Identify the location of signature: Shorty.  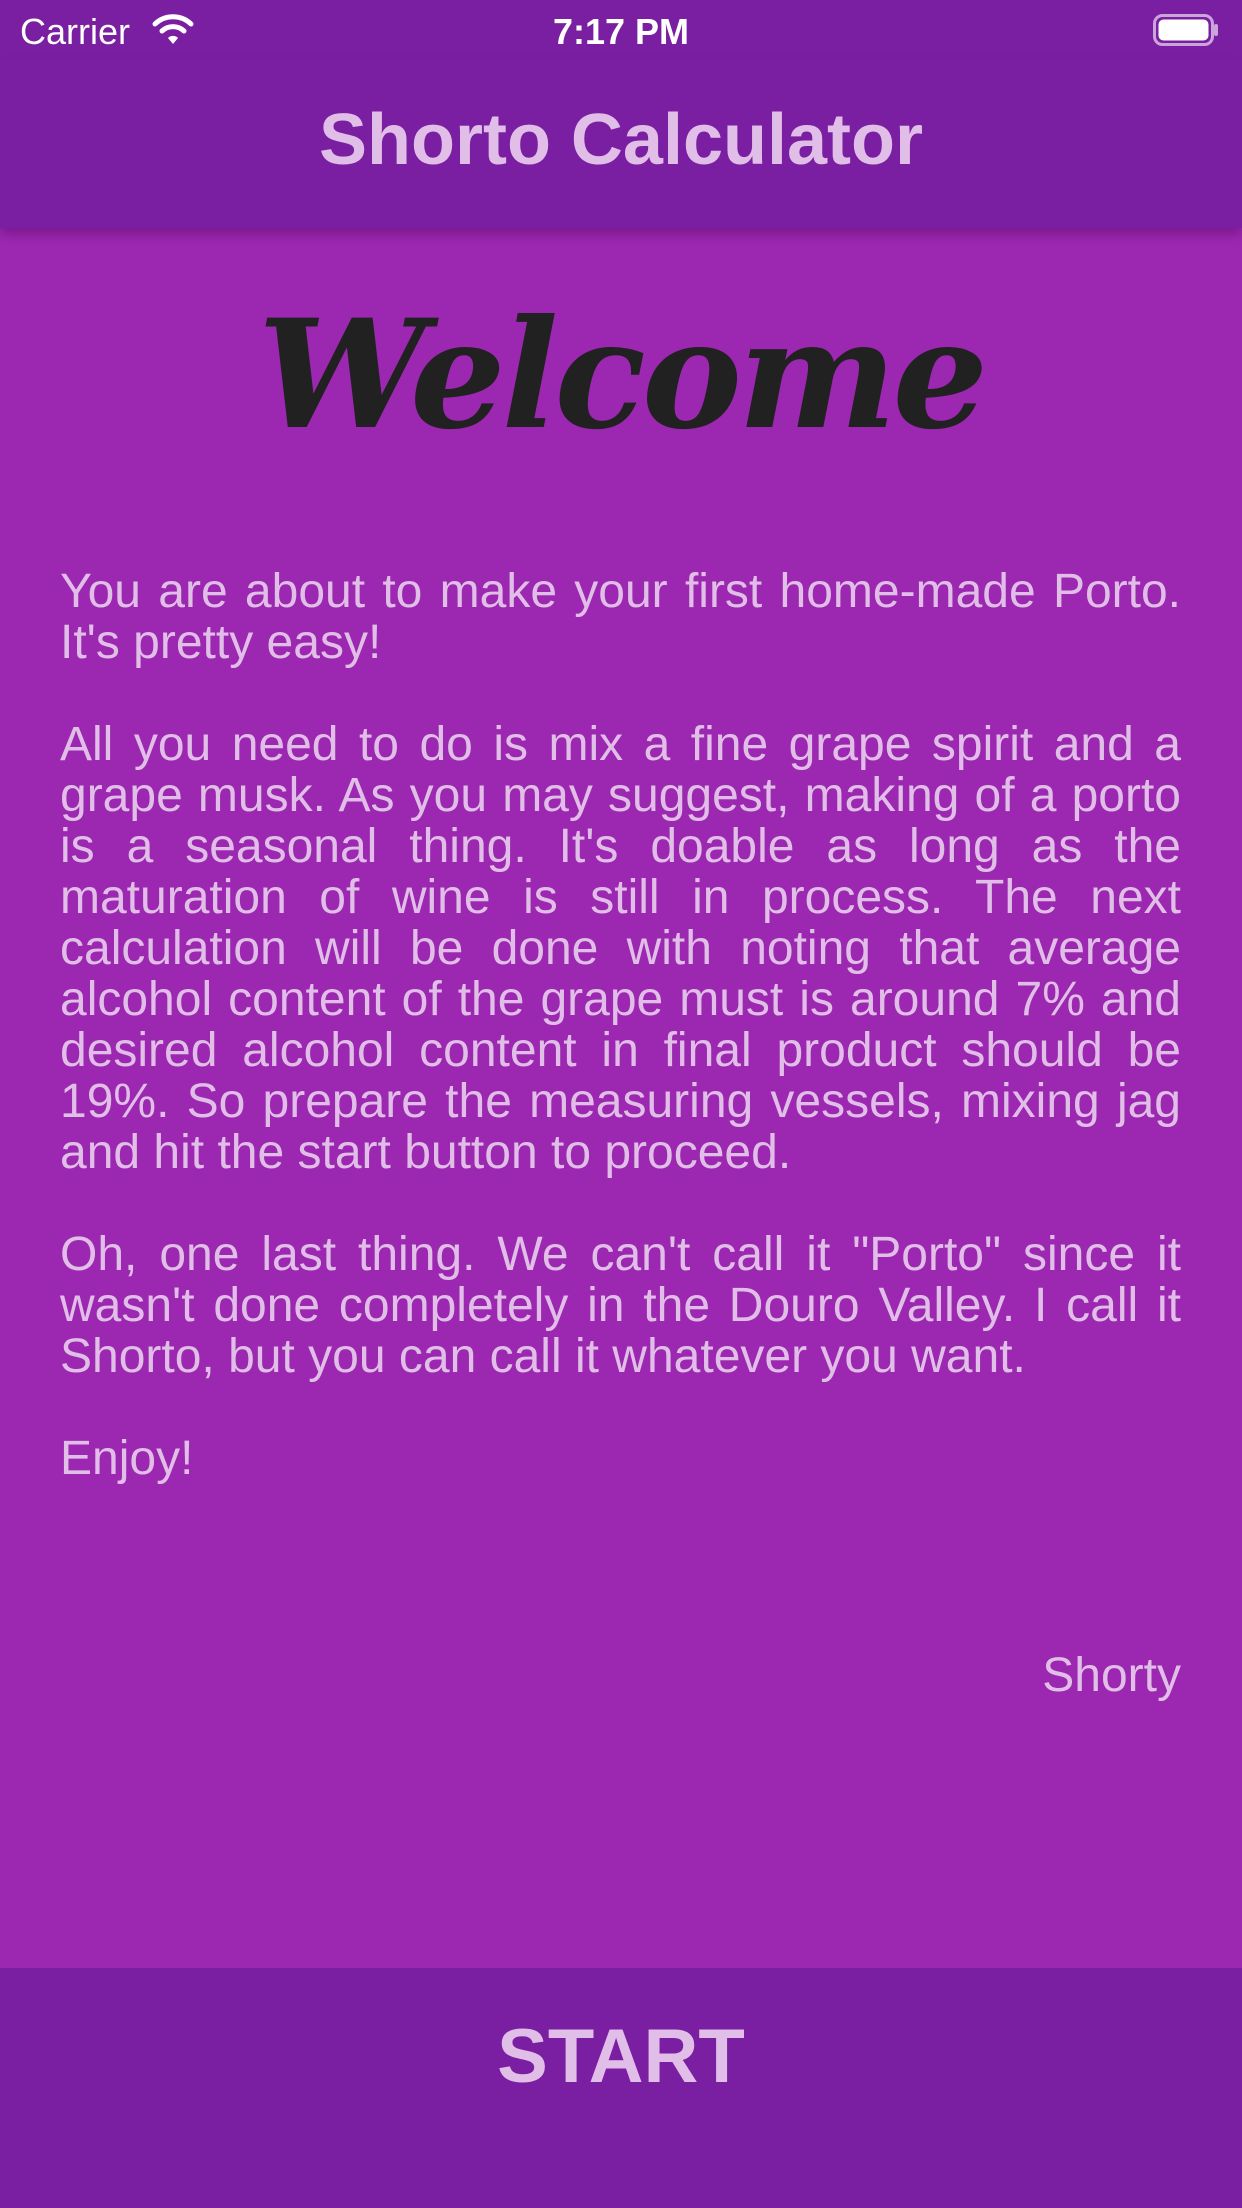
(1111, 1675).